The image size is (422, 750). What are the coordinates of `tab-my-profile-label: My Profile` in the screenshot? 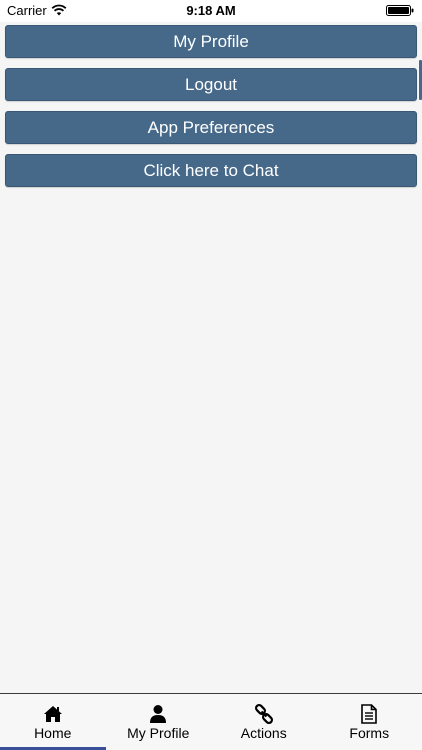 It's located at (158, 733).